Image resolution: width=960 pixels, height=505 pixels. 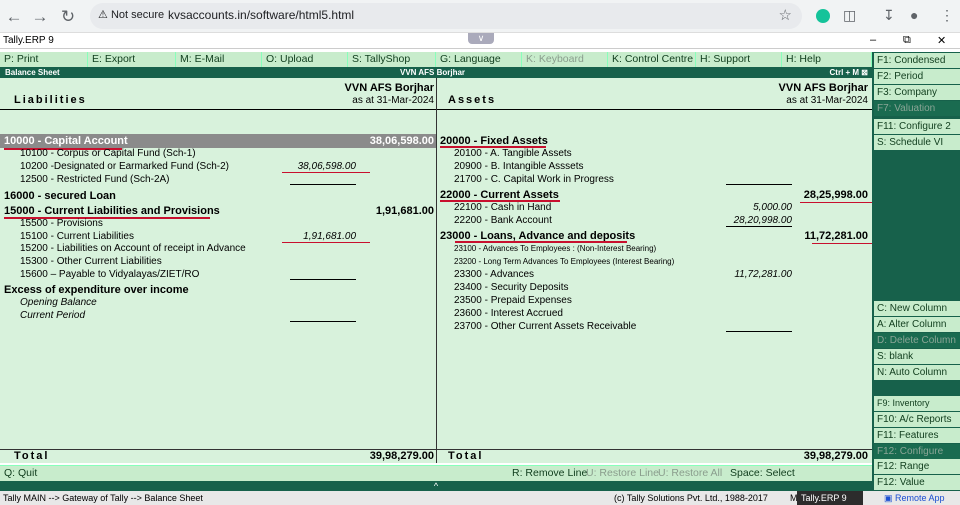 What do you see at coordinates (109, 274) in the screenshot?
I see `ledger-row: 15600 – Payable to Vidyalayas/ZIET/RO` at bounding box center [109, 274].